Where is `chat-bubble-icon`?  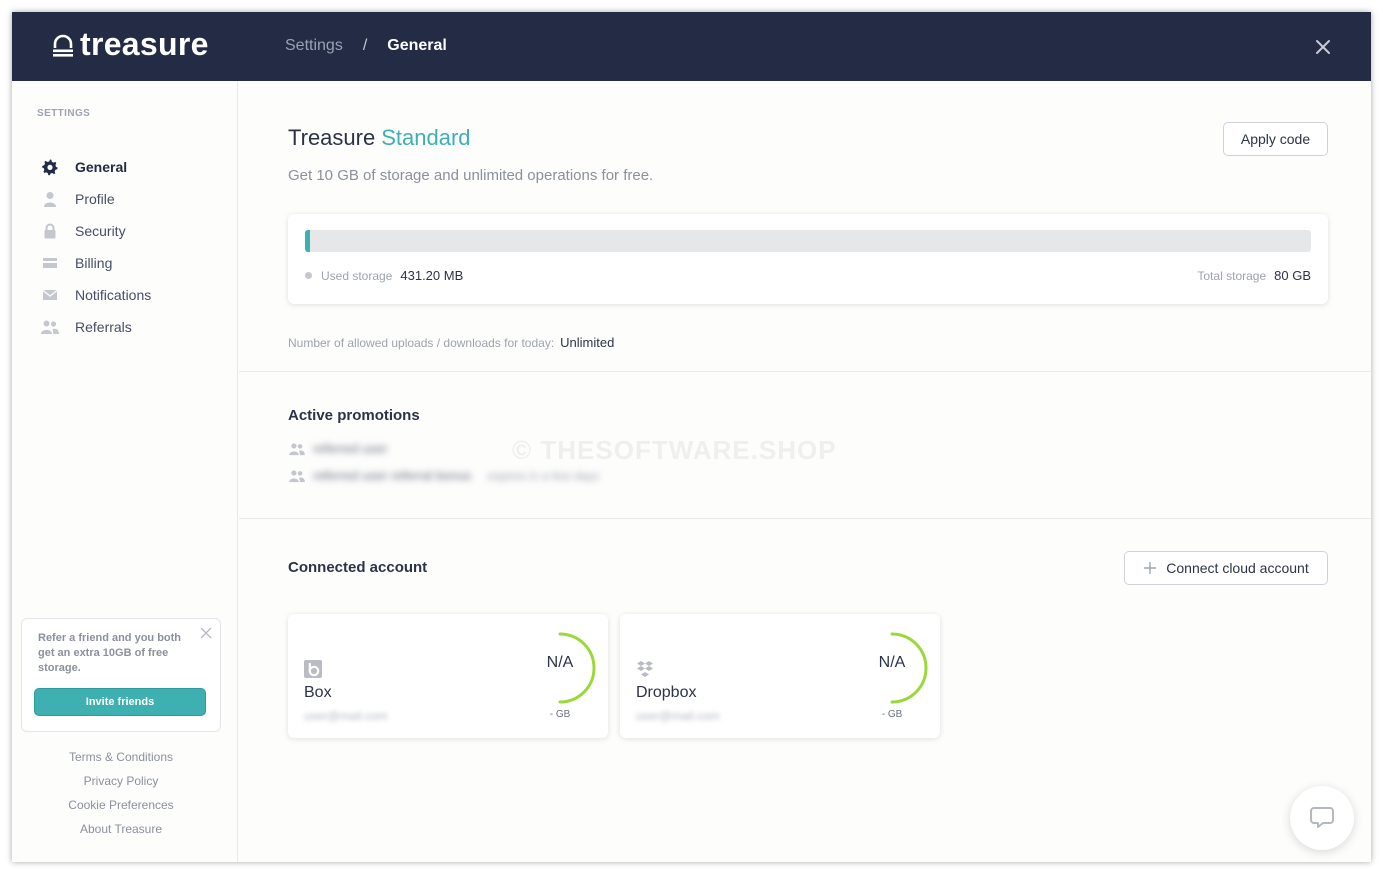 chat-bubble-icon is located at coordinates (1322, 817).